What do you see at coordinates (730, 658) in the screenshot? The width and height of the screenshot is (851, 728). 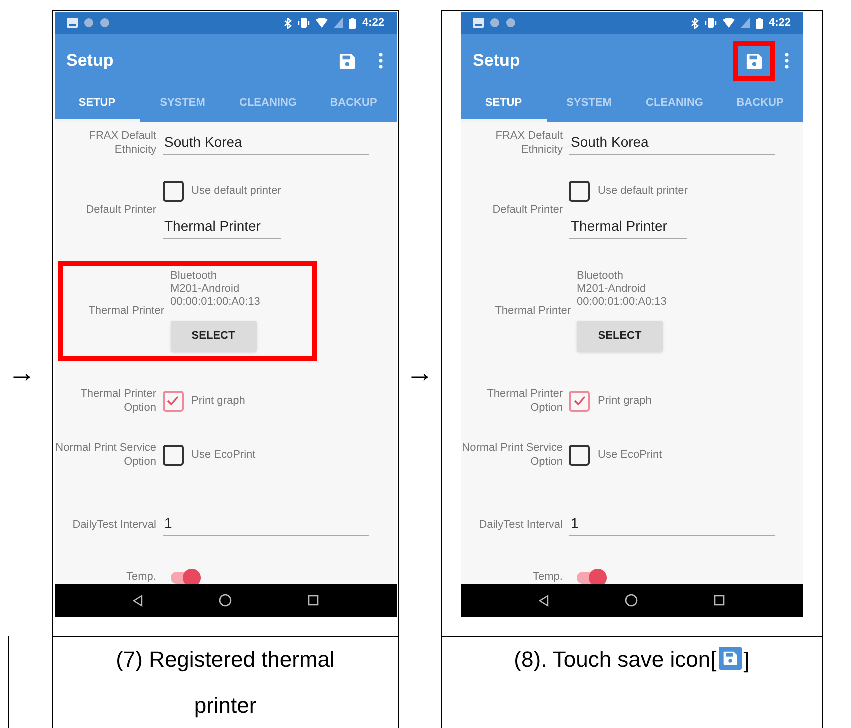 I see `floppy-glyph-icon` at bounding box center [730, 658].